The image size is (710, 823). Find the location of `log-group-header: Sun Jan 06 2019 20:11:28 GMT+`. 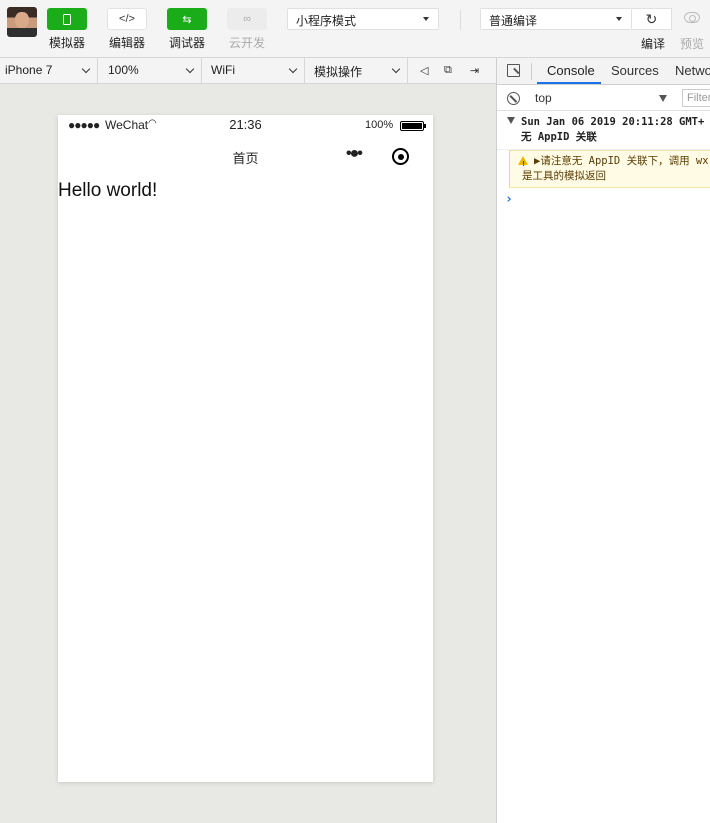

log-group-header: Sun Jan 06 2019 20:11:28 GMT+ is located at coordinates (613, 122).